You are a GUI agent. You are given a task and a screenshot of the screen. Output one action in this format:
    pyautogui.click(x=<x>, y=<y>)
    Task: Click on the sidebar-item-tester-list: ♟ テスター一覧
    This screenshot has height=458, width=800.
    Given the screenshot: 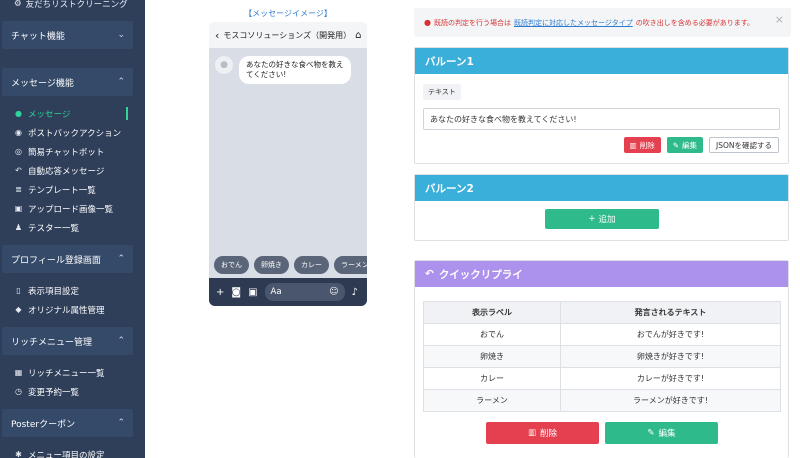 What is the action you would take?
    pyautogui.click(x=72, y=227)
    